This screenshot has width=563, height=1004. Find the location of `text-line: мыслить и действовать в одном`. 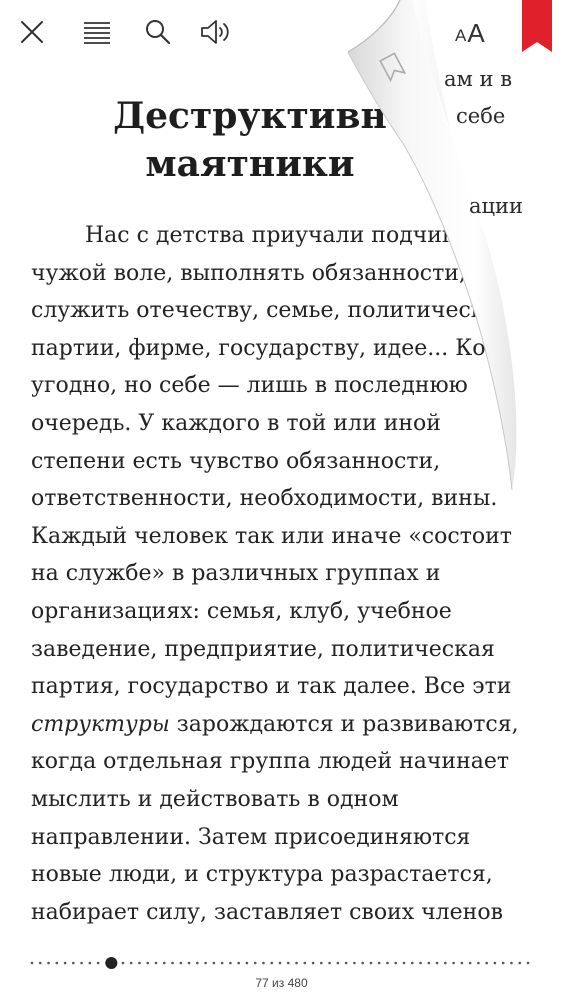

text-line: мыслить и действовать в одном is located at coordinates (215, 799).